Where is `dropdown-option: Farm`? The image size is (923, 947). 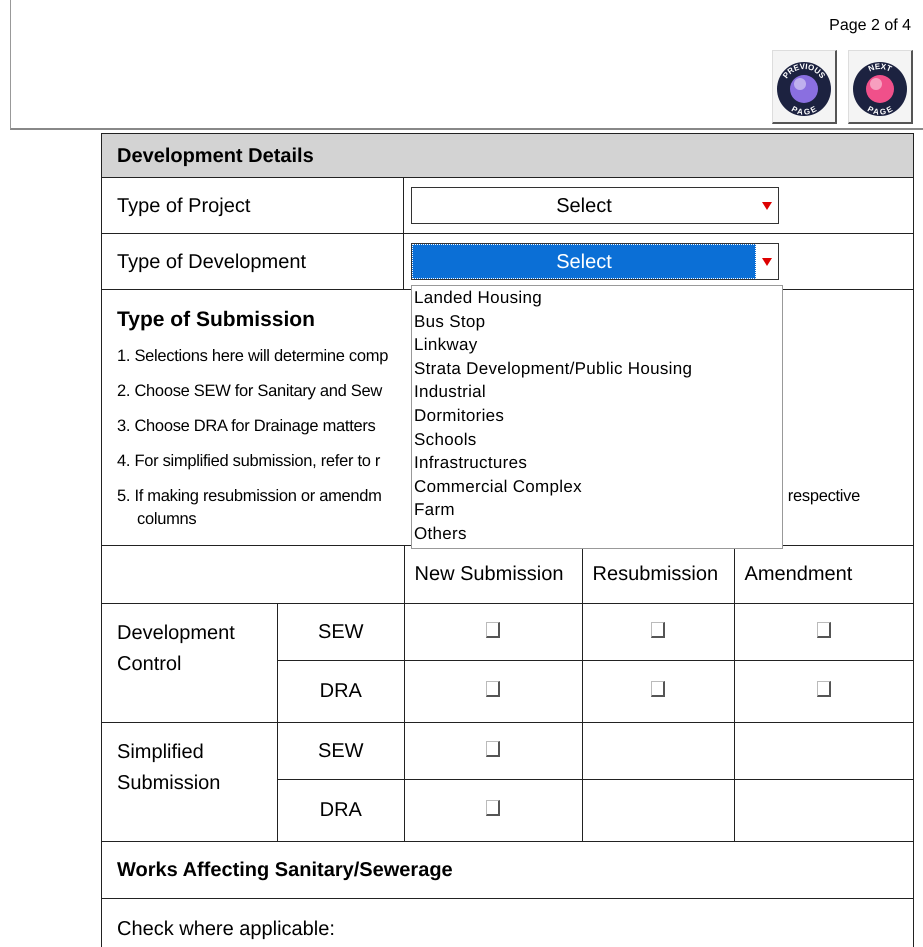
dropdown-option: Farm is located at coordinates (597, 510).